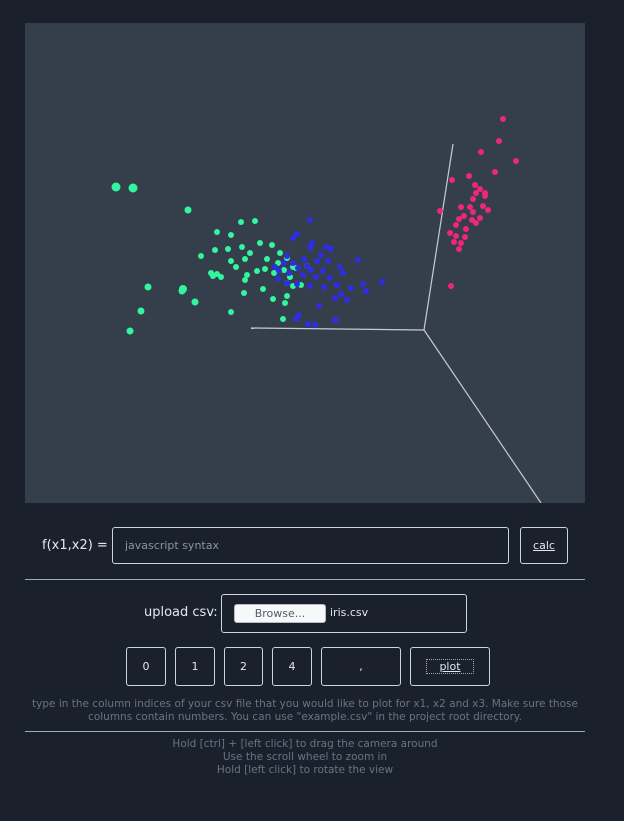 This screenshot has height=821, width=624. Describe the element at coordinates (146, 666) in the screenshot. I see `column-x1-input` at that location.